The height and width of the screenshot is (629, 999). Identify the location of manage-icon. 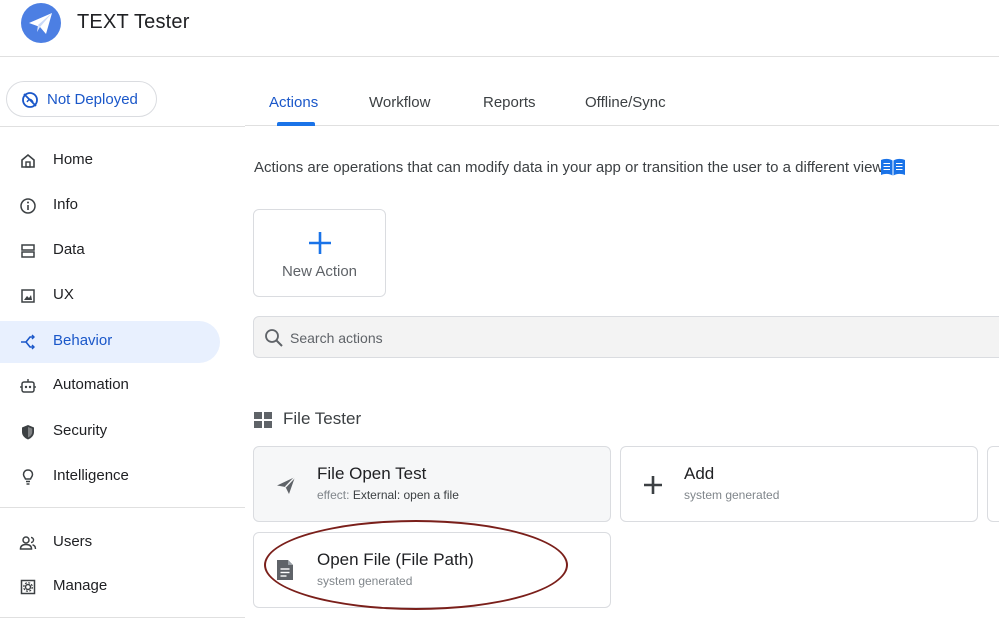
(28, 587).